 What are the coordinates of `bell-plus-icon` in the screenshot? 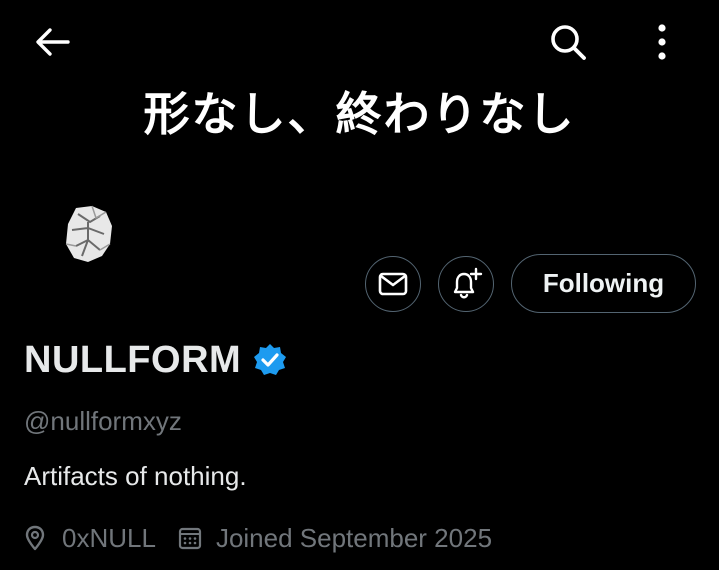 It's located at (468, 283).